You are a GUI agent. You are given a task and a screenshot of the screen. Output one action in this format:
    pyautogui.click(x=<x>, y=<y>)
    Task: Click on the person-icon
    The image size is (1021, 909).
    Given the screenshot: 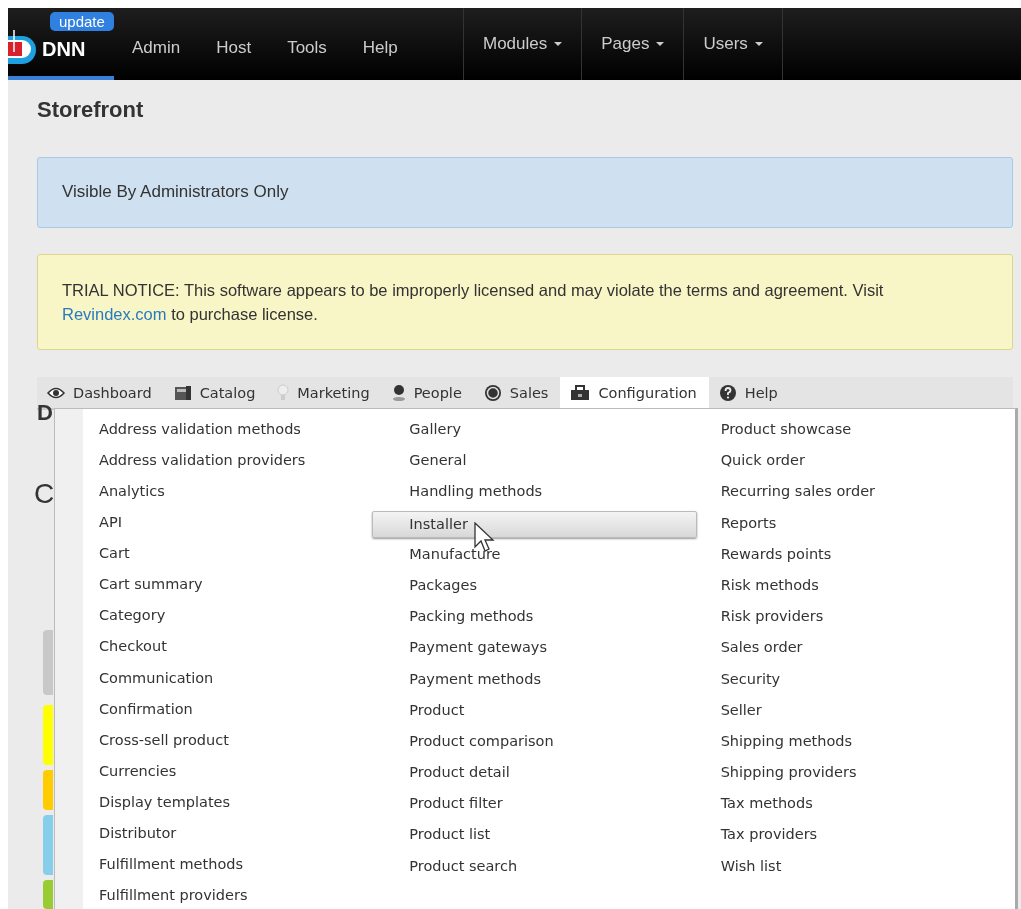 What is the action you would take?
    pyautogui.click(x=398, y=392)
    